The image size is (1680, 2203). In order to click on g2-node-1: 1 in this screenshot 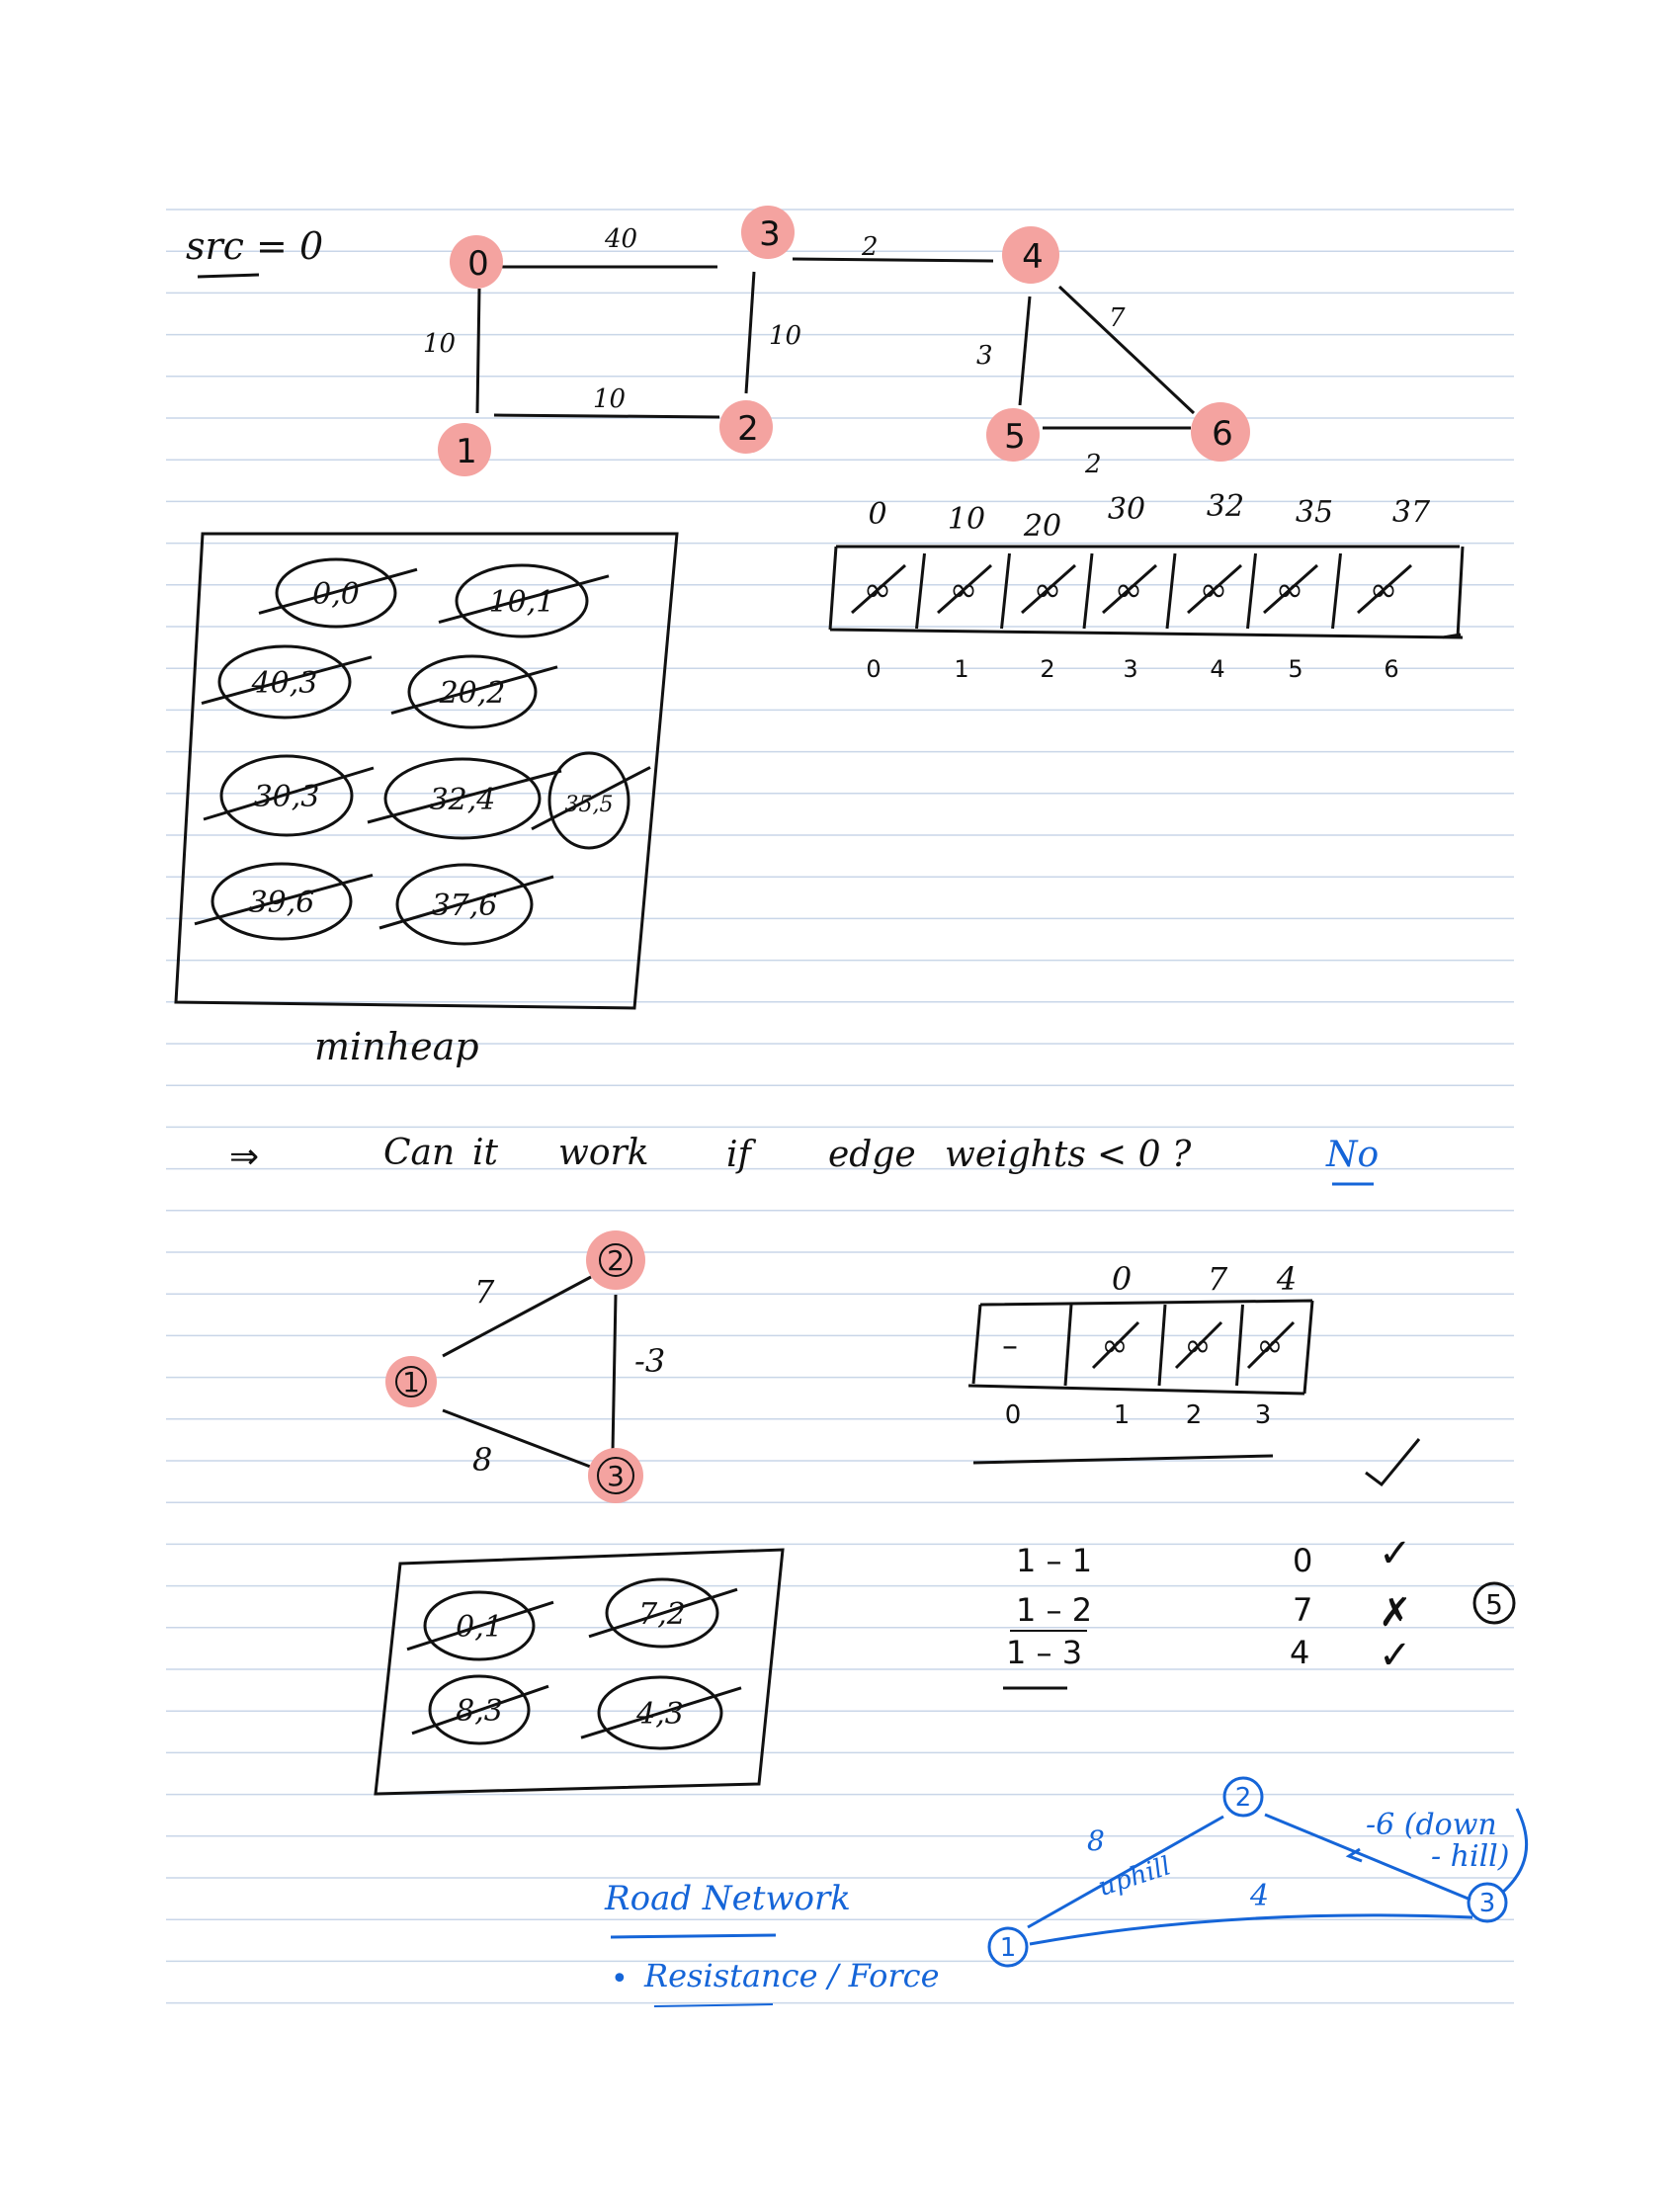, I will do `click(411, 1381)`.